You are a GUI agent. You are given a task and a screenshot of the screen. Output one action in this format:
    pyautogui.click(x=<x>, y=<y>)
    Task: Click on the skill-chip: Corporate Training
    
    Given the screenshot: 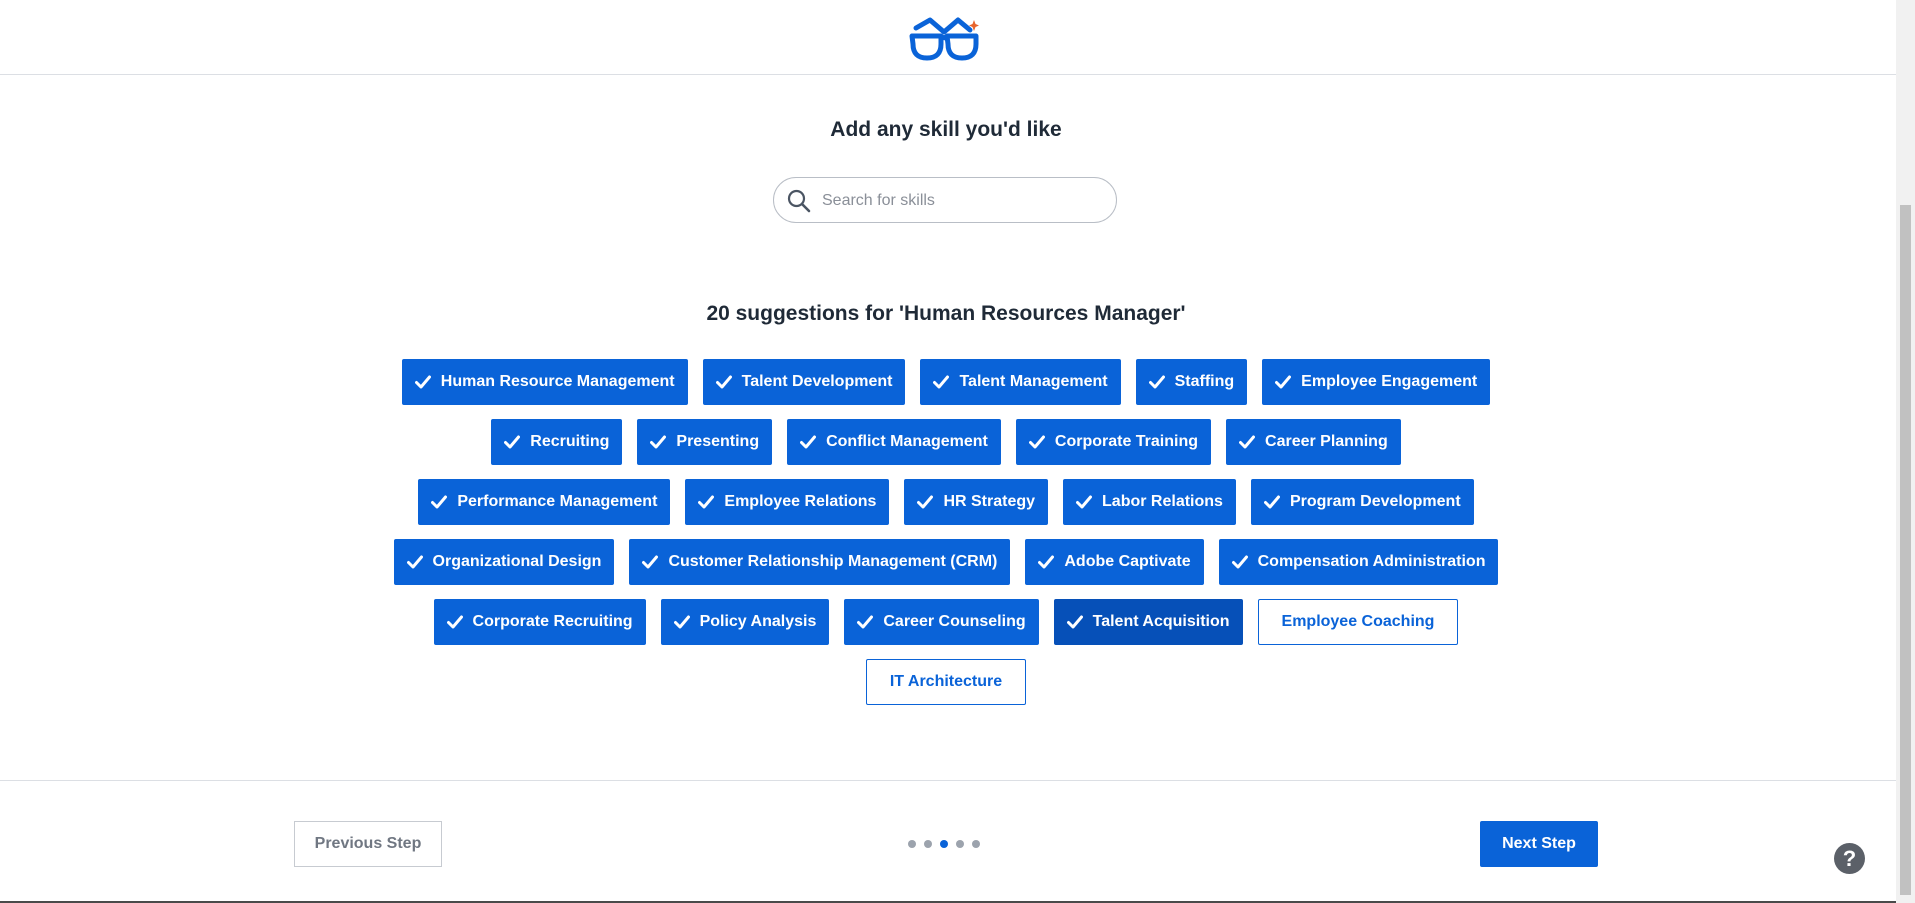 What is the action you would take?
    pyautogui.click(x=1113, y=442)
    